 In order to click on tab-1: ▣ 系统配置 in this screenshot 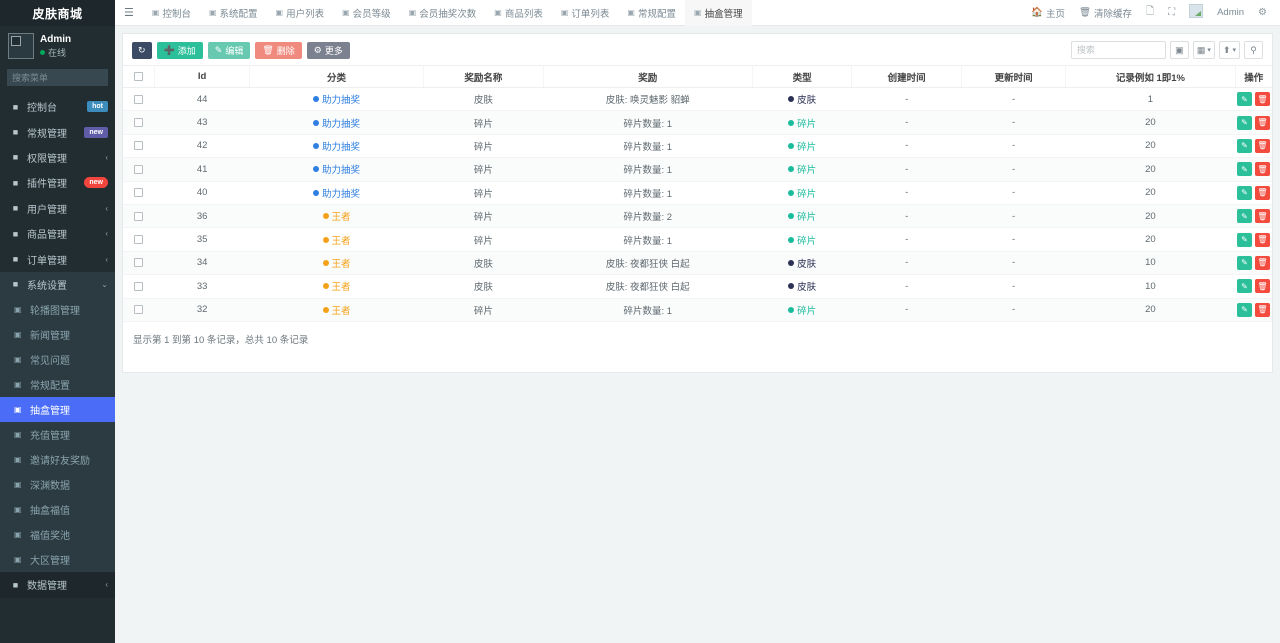, I will do `click(233, 13)`.